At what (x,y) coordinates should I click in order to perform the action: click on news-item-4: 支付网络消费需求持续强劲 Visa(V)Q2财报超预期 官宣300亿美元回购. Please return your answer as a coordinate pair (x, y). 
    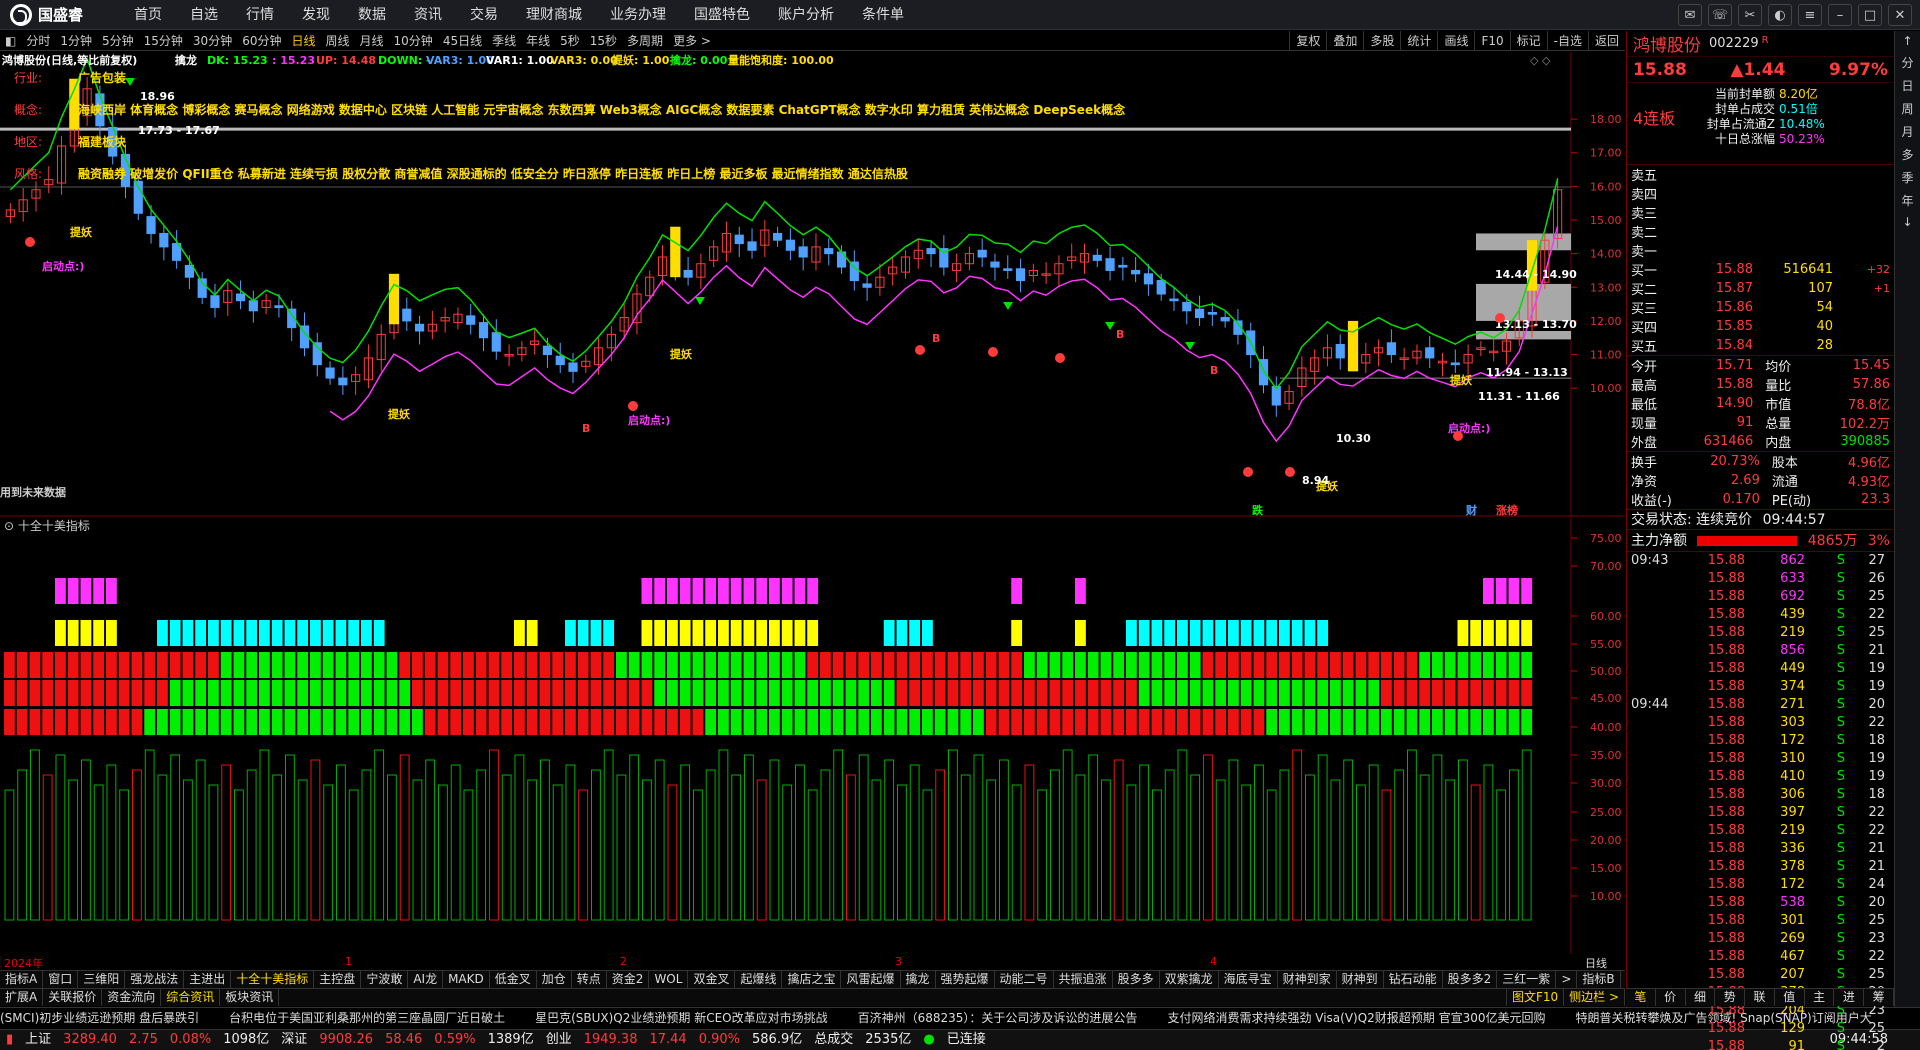
    Looking at the image, I should click on (1356, 1018).